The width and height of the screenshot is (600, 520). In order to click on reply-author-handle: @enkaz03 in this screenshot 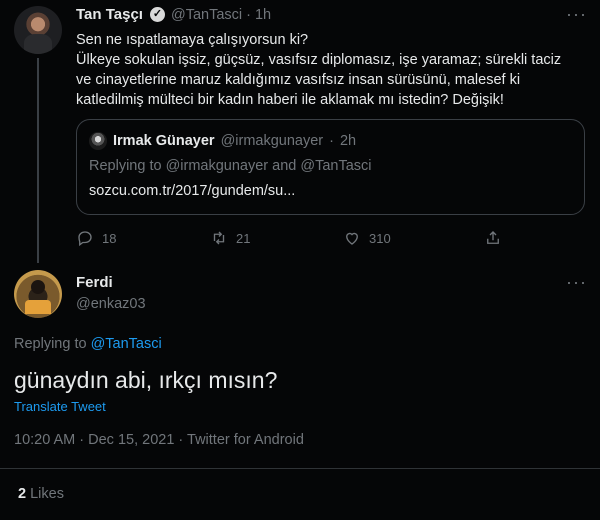, I will do `click(111, 304)`.